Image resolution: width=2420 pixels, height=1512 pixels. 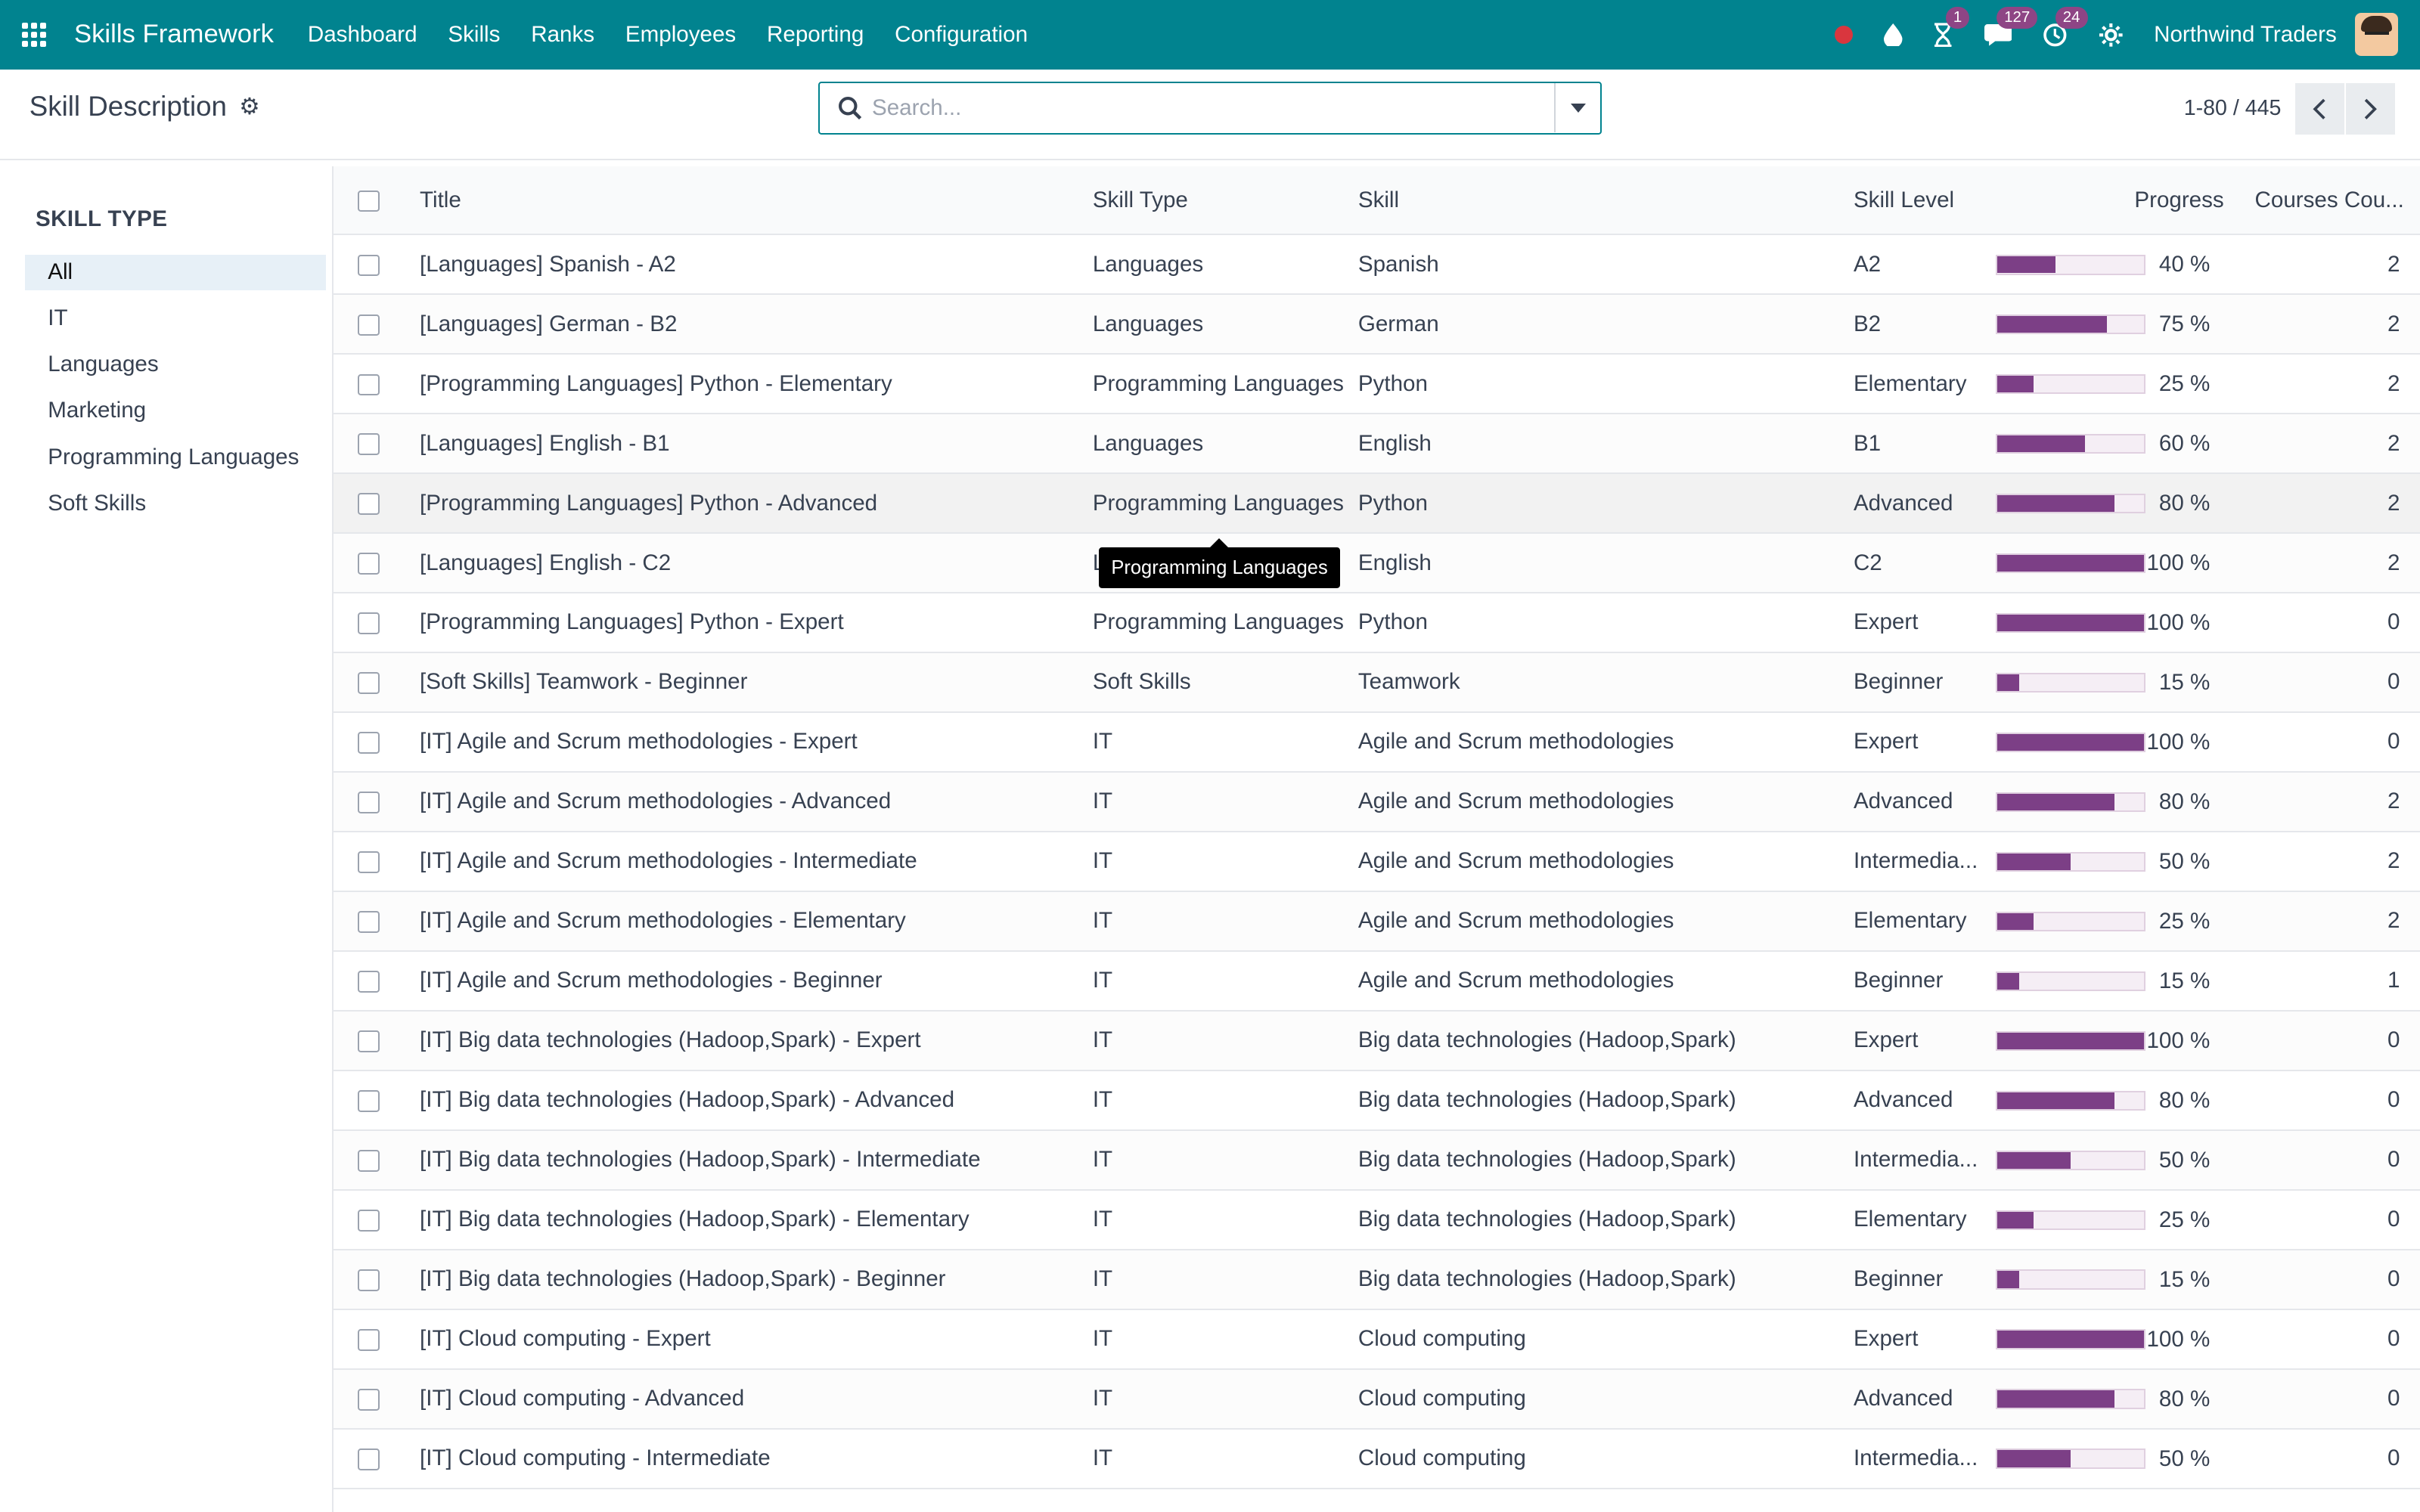 I want to click on avatar, so click(x=2377, y=35).